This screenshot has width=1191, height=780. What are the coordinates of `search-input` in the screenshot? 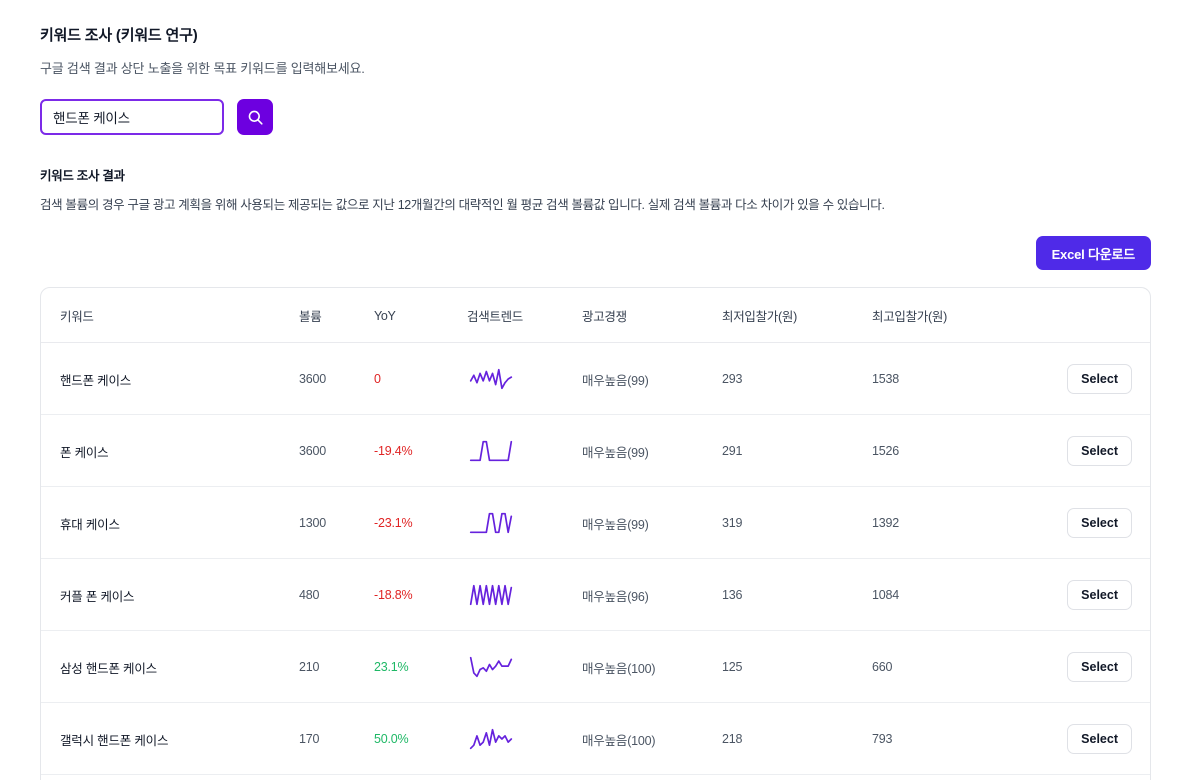 It's located at (132, 117).